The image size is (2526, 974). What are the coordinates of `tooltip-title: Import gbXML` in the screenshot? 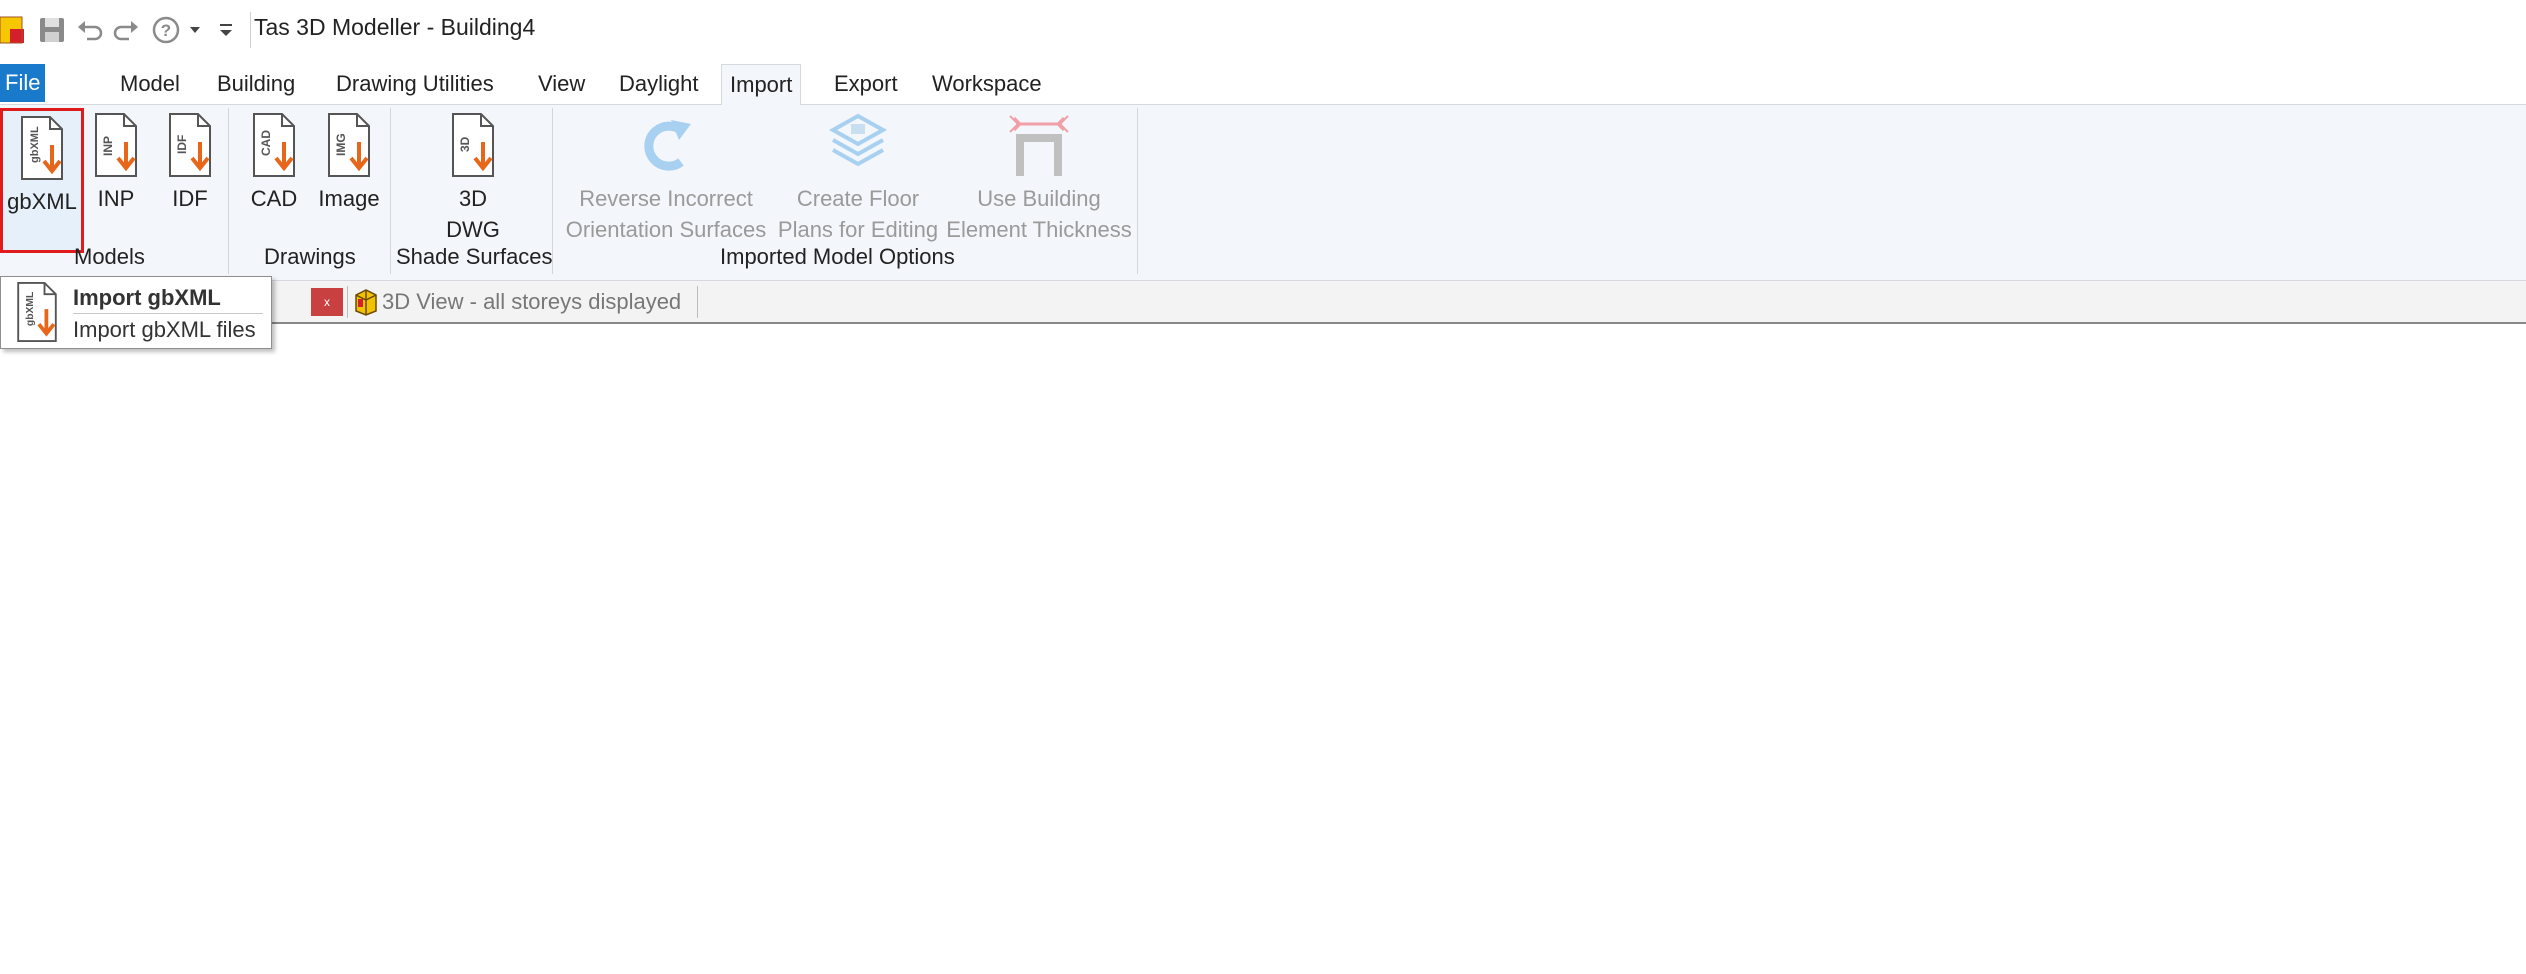 It's located at (147, 297).